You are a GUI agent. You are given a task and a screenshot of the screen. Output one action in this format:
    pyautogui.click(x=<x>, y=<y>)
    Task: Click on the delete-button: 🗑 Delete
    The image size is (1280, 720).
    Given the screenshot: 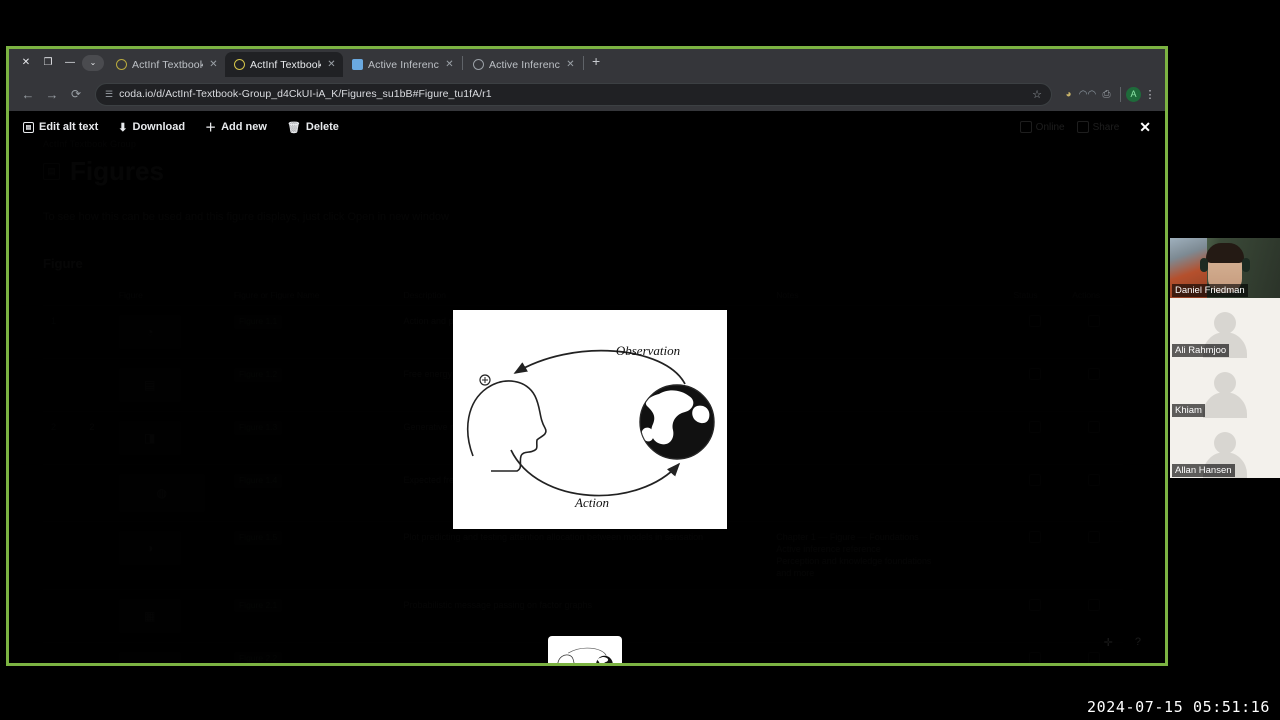 What is the action you would take?
    pyautogui.click(x=313, y=127)
    